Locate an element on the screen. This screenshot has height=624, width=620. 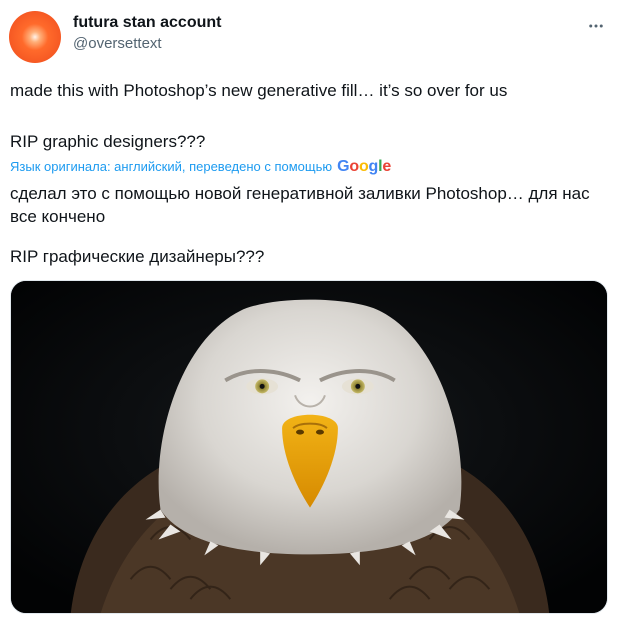
avatar is located at coordinates (35, 37).